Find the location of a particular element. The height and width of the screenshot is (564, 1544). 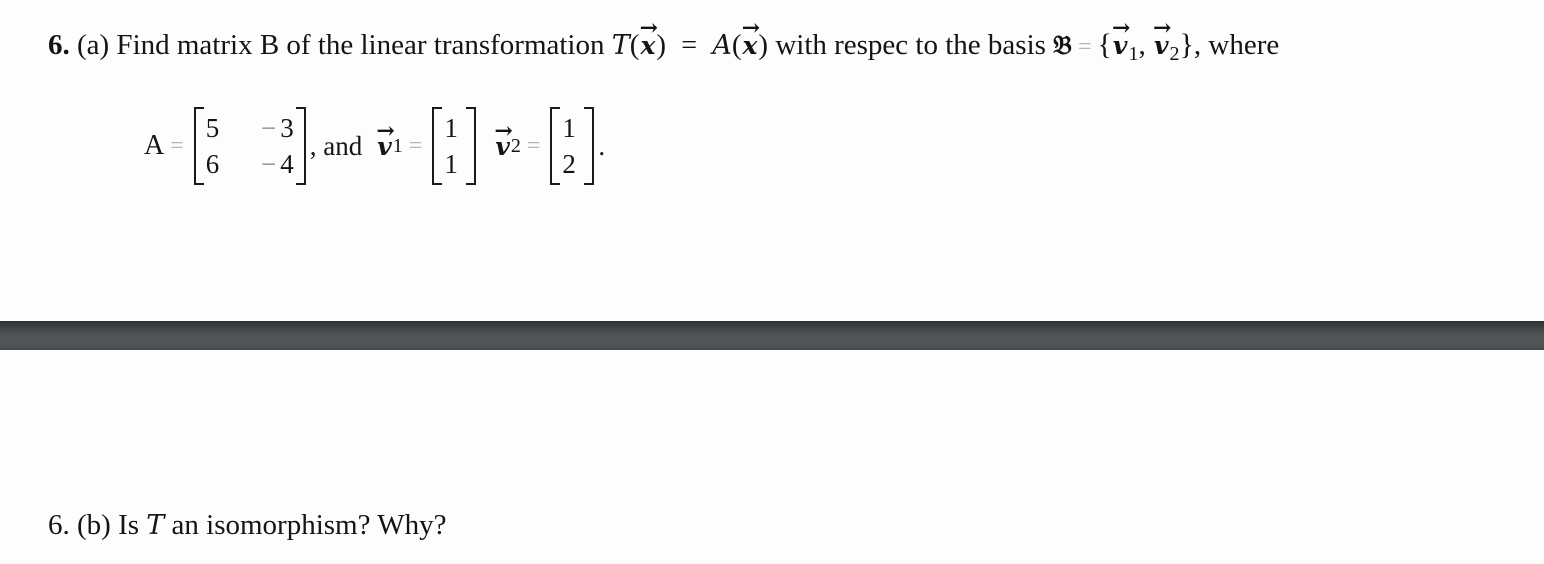

question-6a-trailing: , where is located at coordinates (1236, 45).